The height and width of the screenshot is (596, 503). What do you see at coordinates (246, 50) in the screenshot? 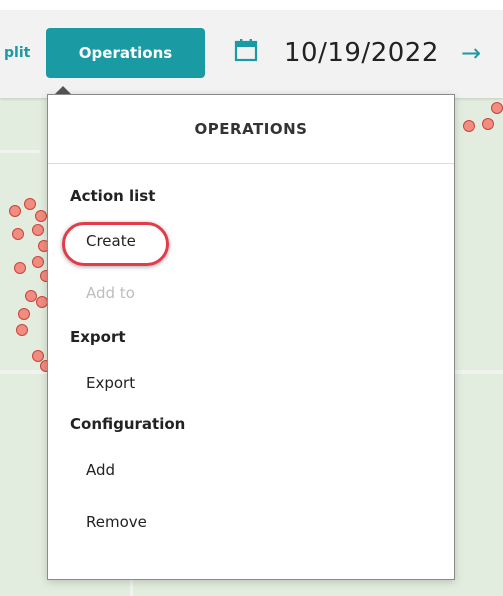
I see `calendar-icon` at bounding box center [246, 50].